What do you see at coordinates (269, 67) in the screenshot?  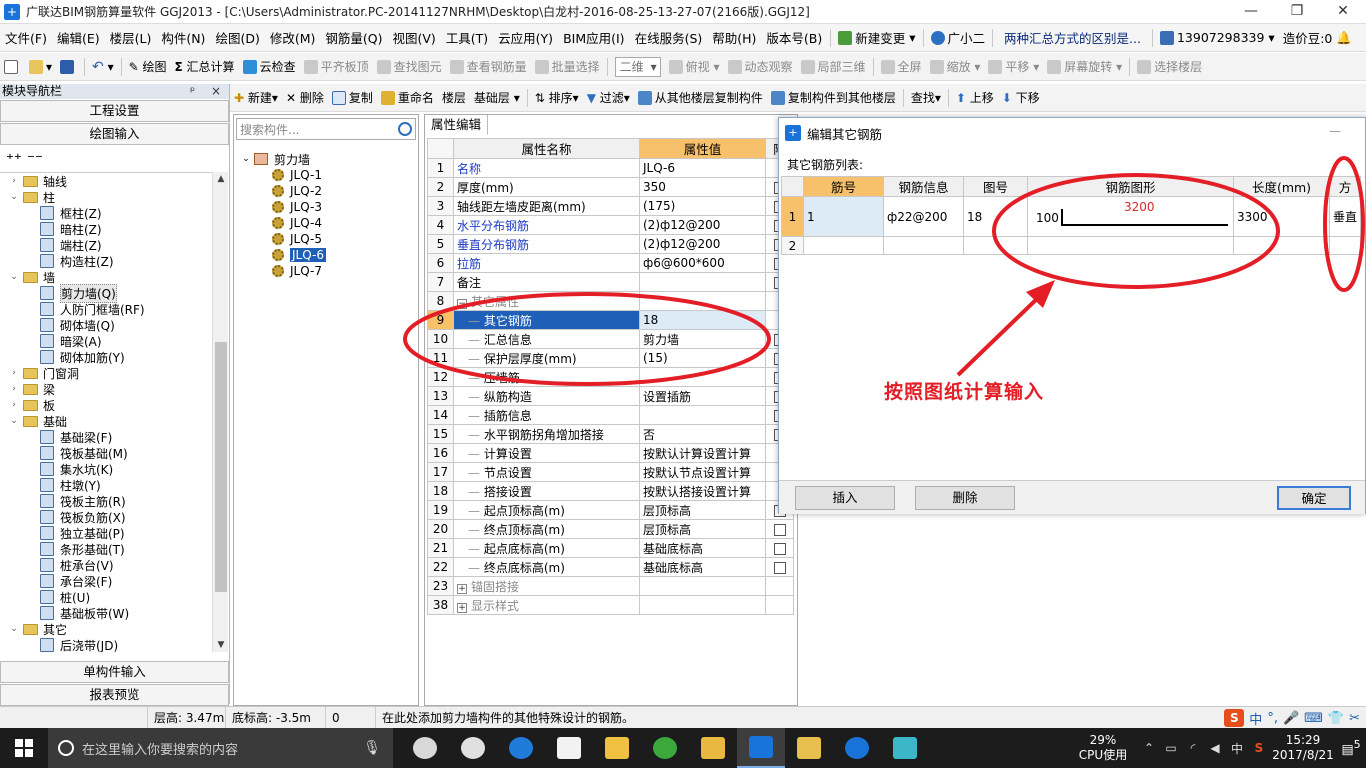 I see `cloud-check-button: 云检查` at bounding box center [269, 67].